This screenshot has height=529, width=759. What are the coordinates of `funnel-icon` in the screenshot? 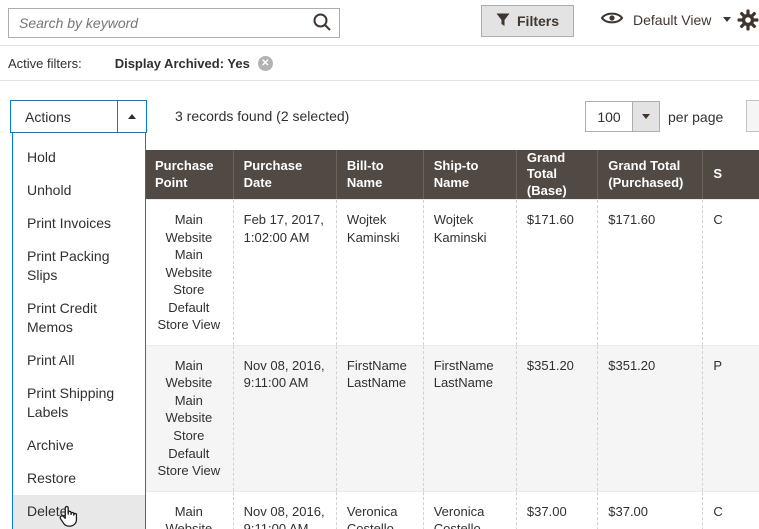 It's located at (503, 21).